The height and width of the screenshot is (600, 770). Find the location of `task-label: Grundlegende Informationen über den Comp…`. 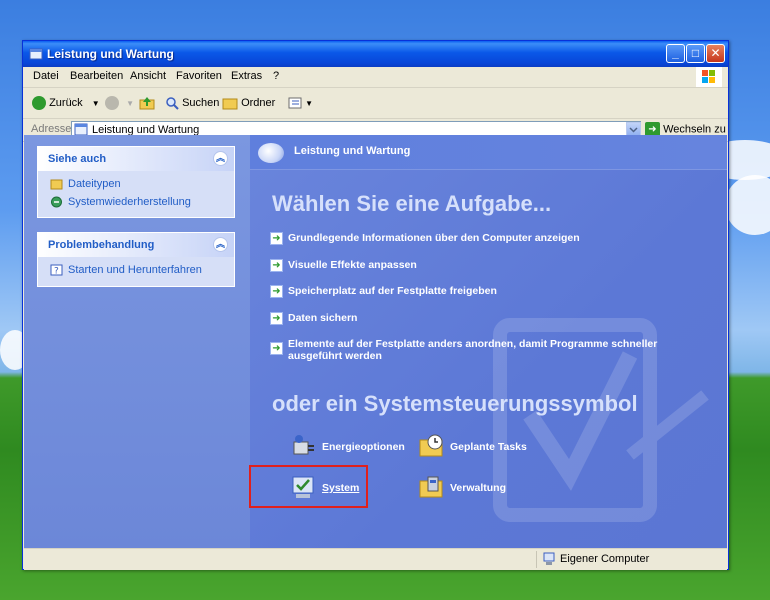

task-label: Grundlegende Informationen über den Comp… is located at coordinates (434, 238).